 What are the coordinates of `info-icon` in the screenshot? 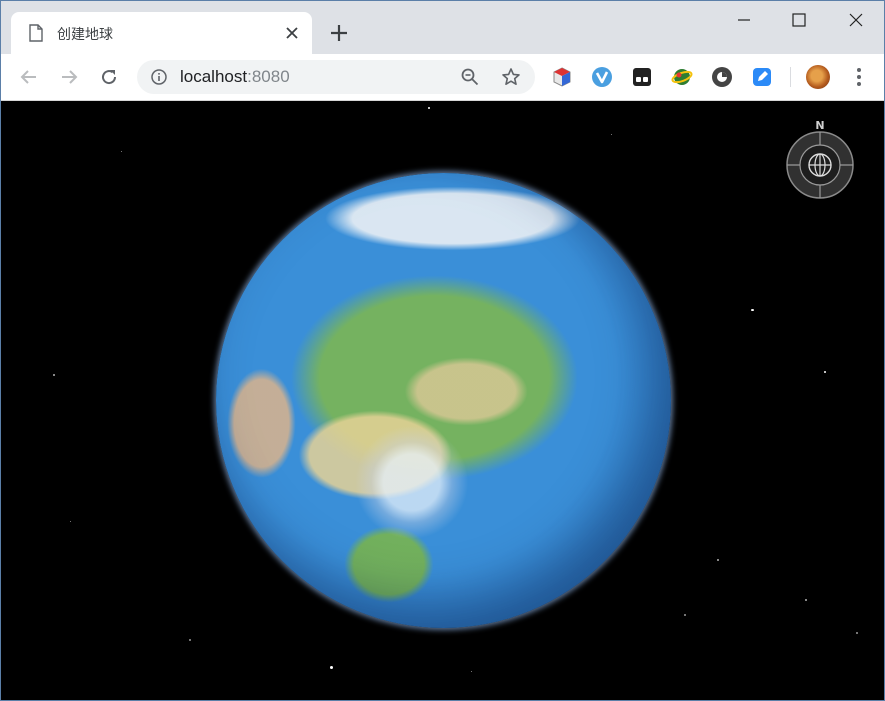 It's located at (159, 77).